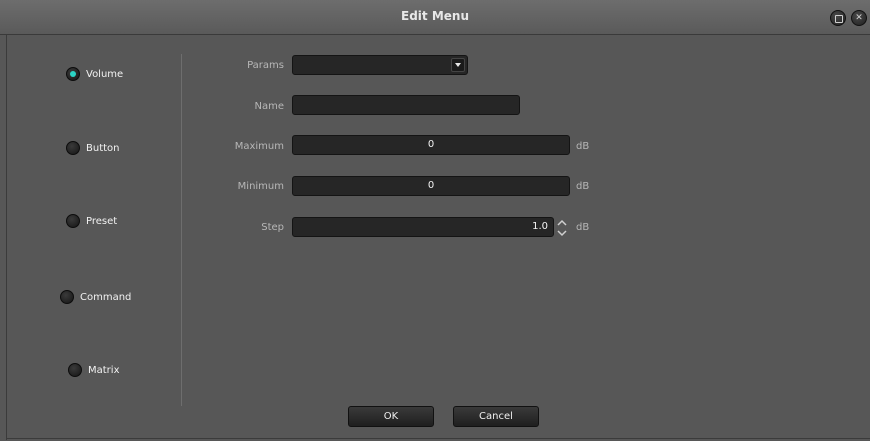 The height and width of the screenshot is (441, 870). I want to click on frame-left-edge, so click(6, 237).